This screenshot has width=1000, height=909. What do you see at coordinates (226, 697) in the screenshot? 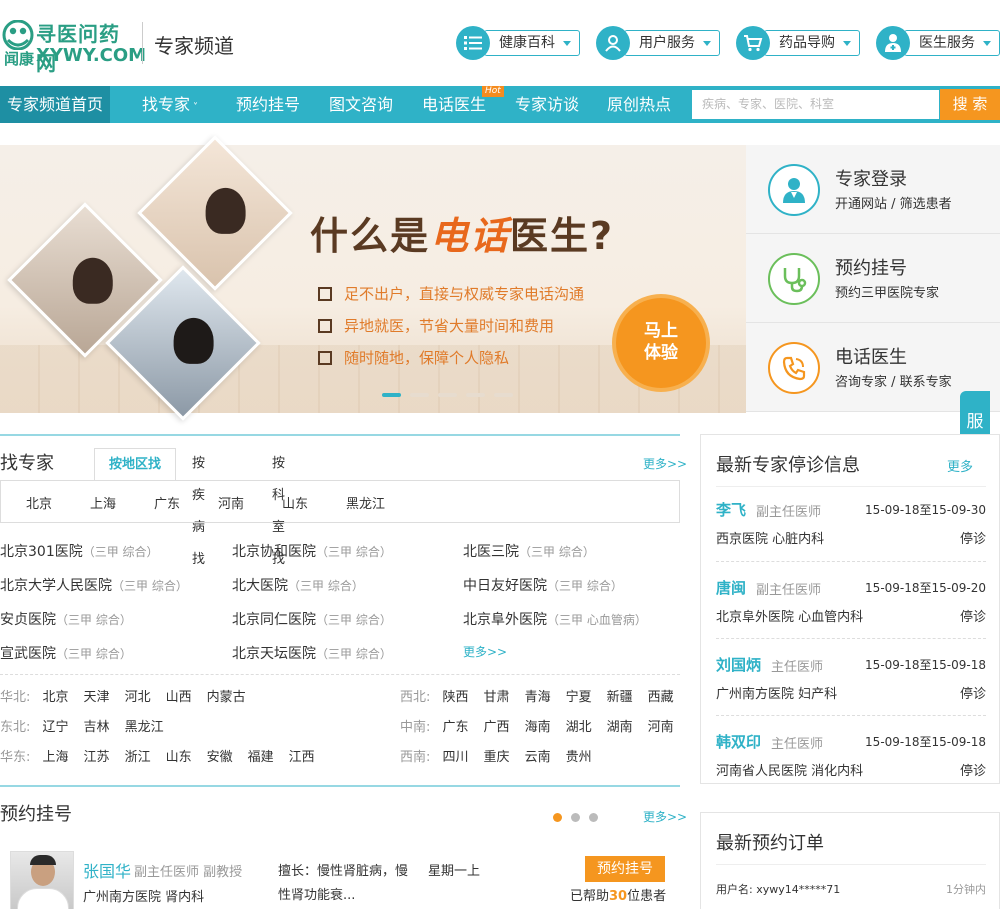
I see `area-city: 内蒙古` at bounding box center [226, 697].